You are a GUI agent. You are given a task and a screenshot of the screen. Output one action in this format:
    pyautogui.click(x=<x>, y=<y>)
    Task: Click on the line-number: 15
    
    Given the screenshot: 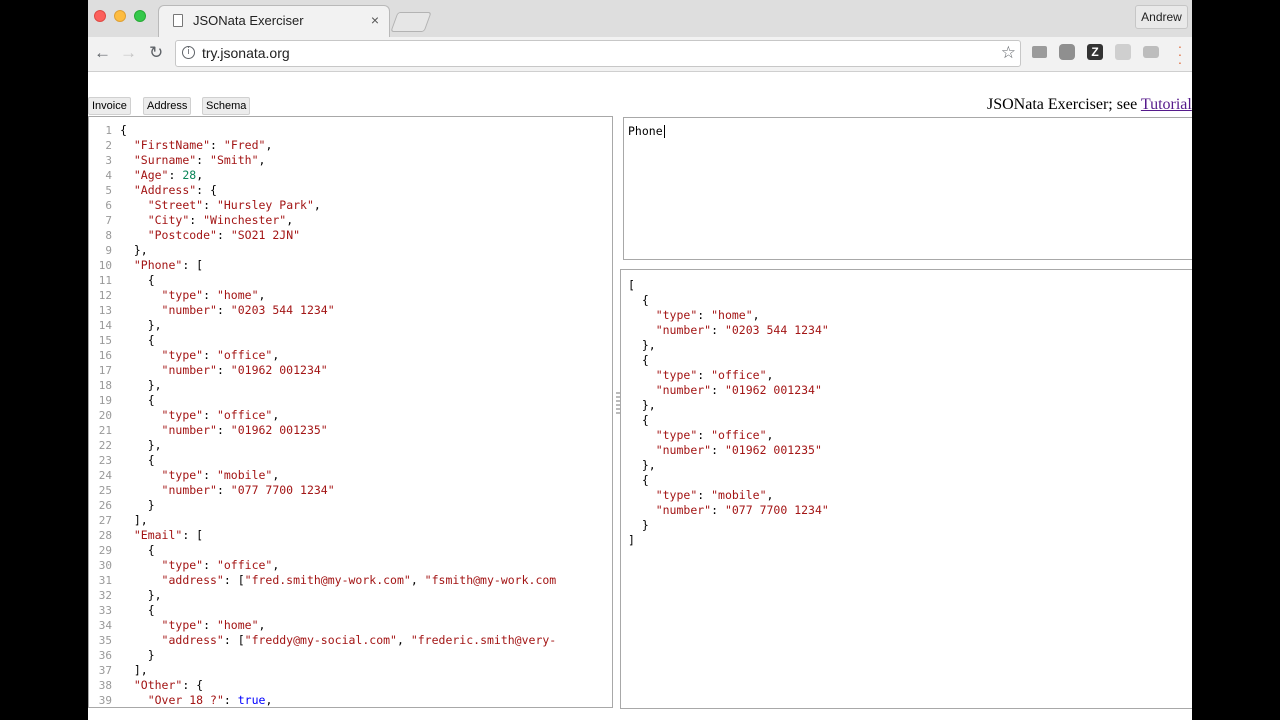 What is the action you would take?
    pyautogui.click(x=105, y=340)
    